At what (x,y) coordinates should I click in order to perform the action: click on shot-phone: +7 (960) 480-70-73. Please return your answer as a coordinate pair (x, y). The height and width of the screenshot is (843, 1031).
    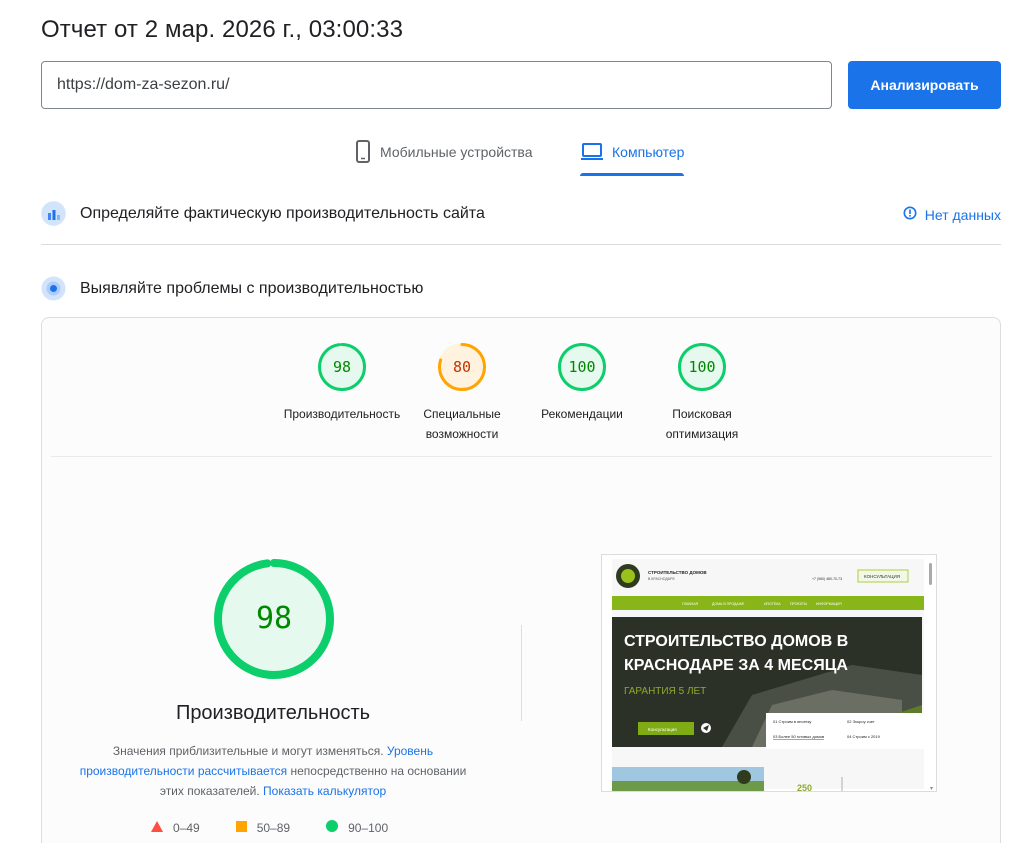
    Looking at the image, I should click on (827, 579).